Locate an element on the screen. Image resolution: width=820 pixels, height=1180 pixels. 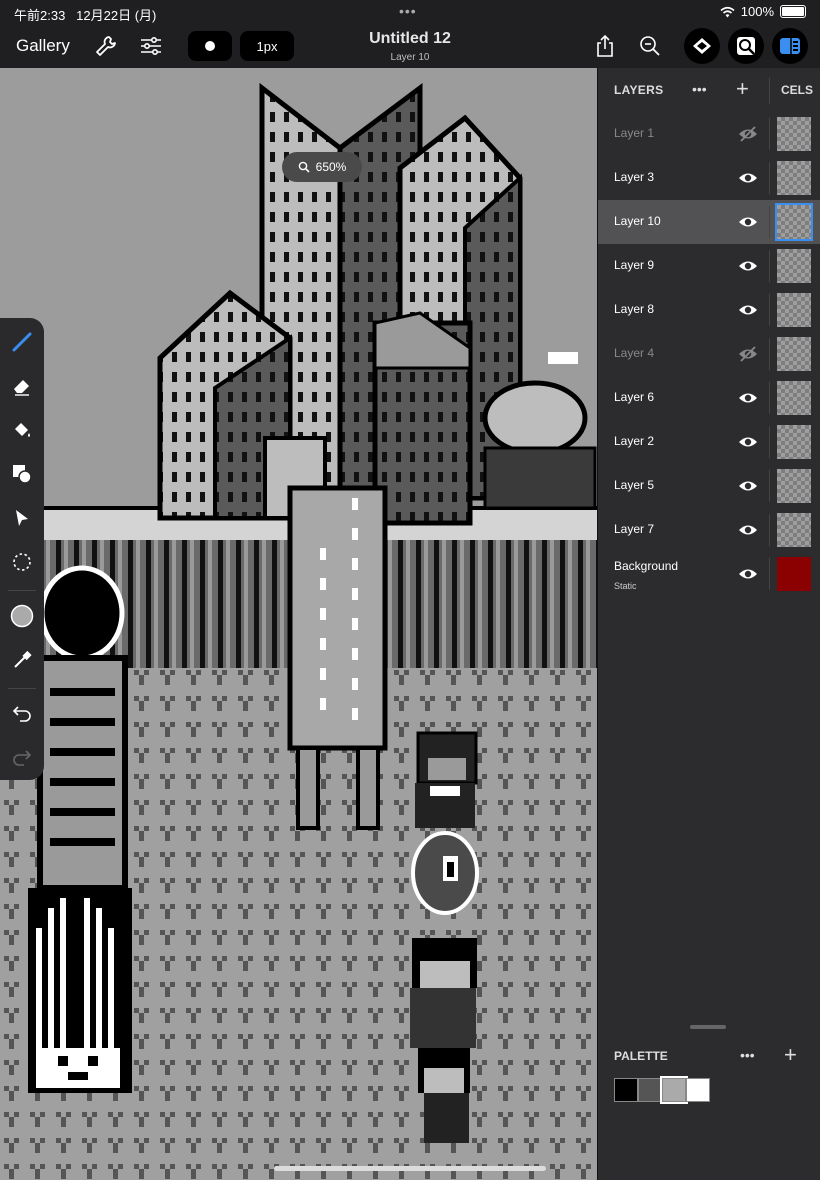
status-bar: 午前2:33 12月22日 (月) ••• 100% is located at coordinates (410, 12).